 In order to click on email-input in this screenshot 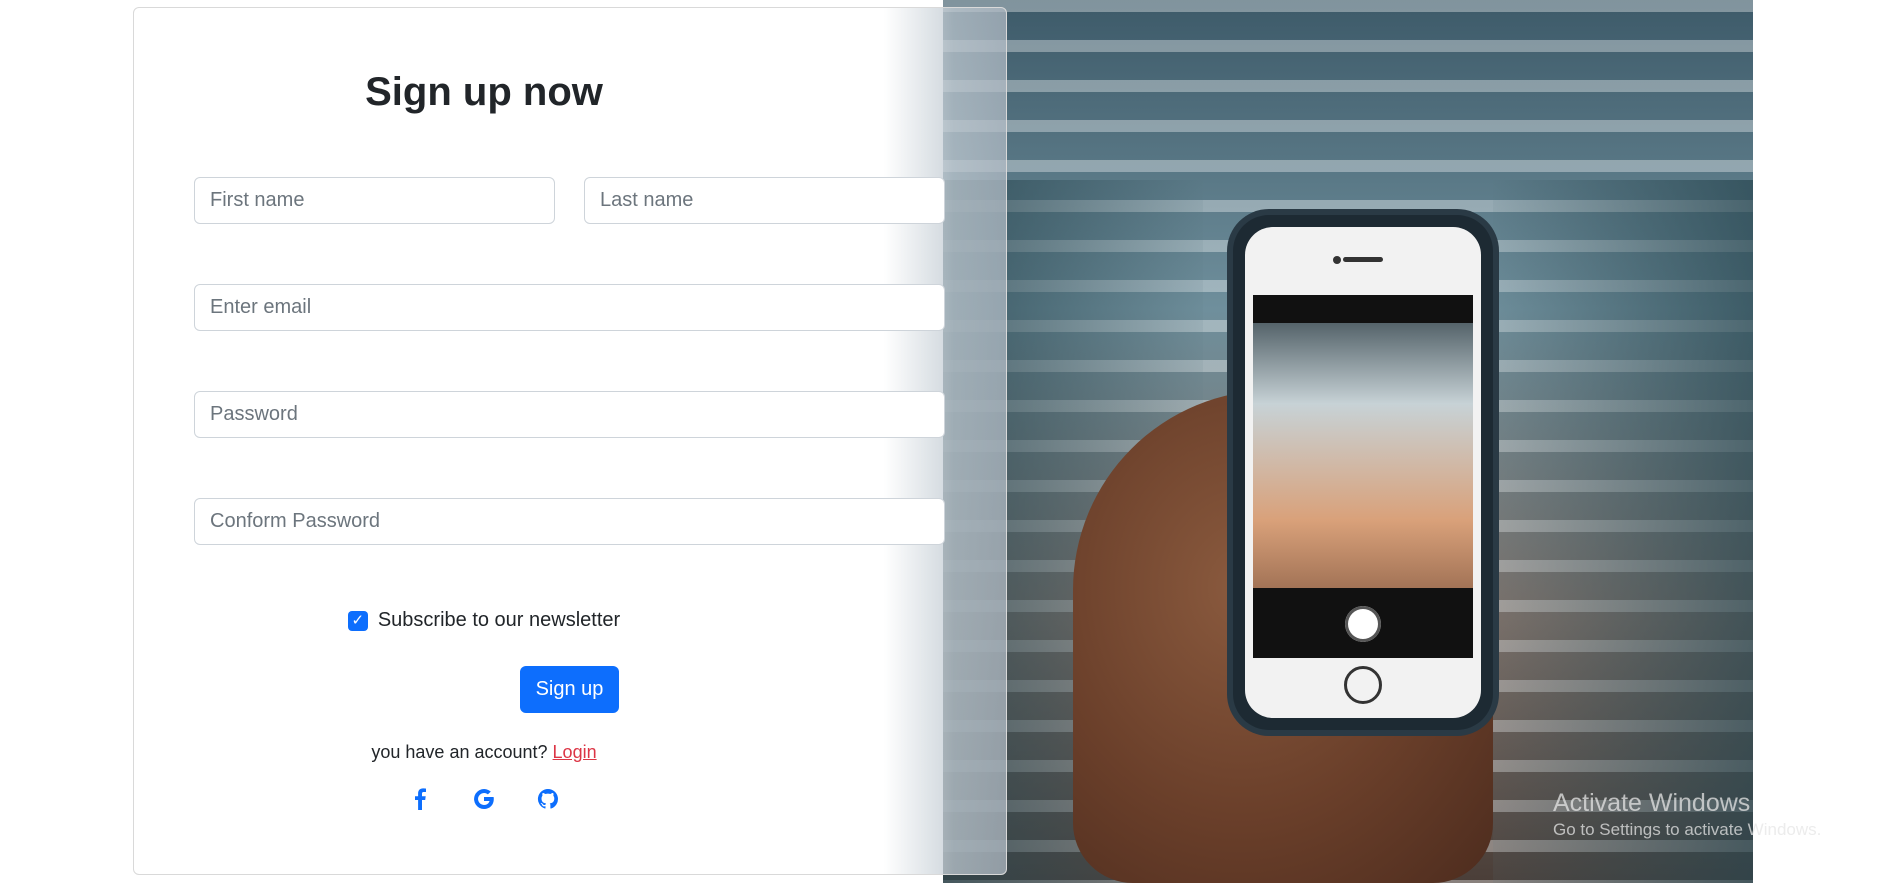, I will do `click(569, 307)`.